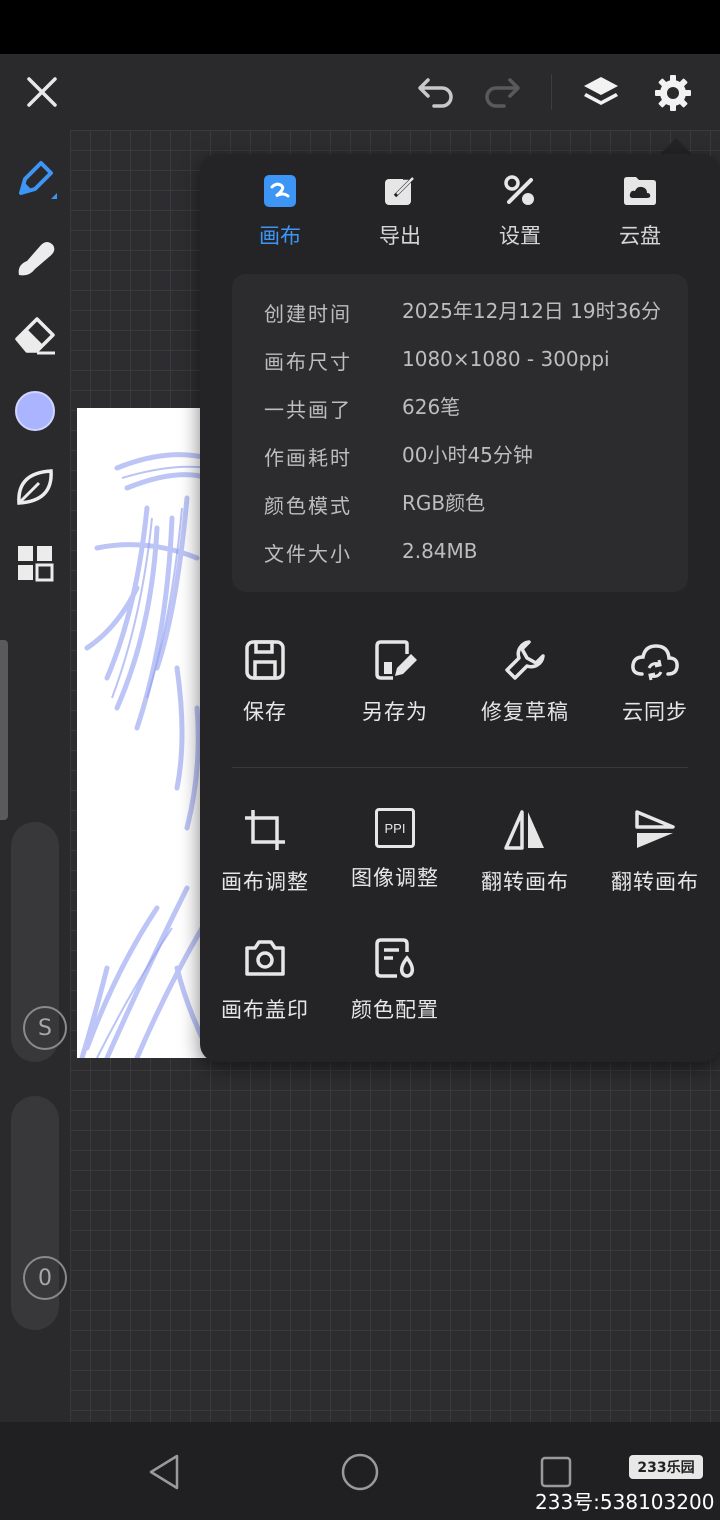 This screenshot has height=1520, width=720. I want to click on flip-vertical-icon, so click(655, 829).